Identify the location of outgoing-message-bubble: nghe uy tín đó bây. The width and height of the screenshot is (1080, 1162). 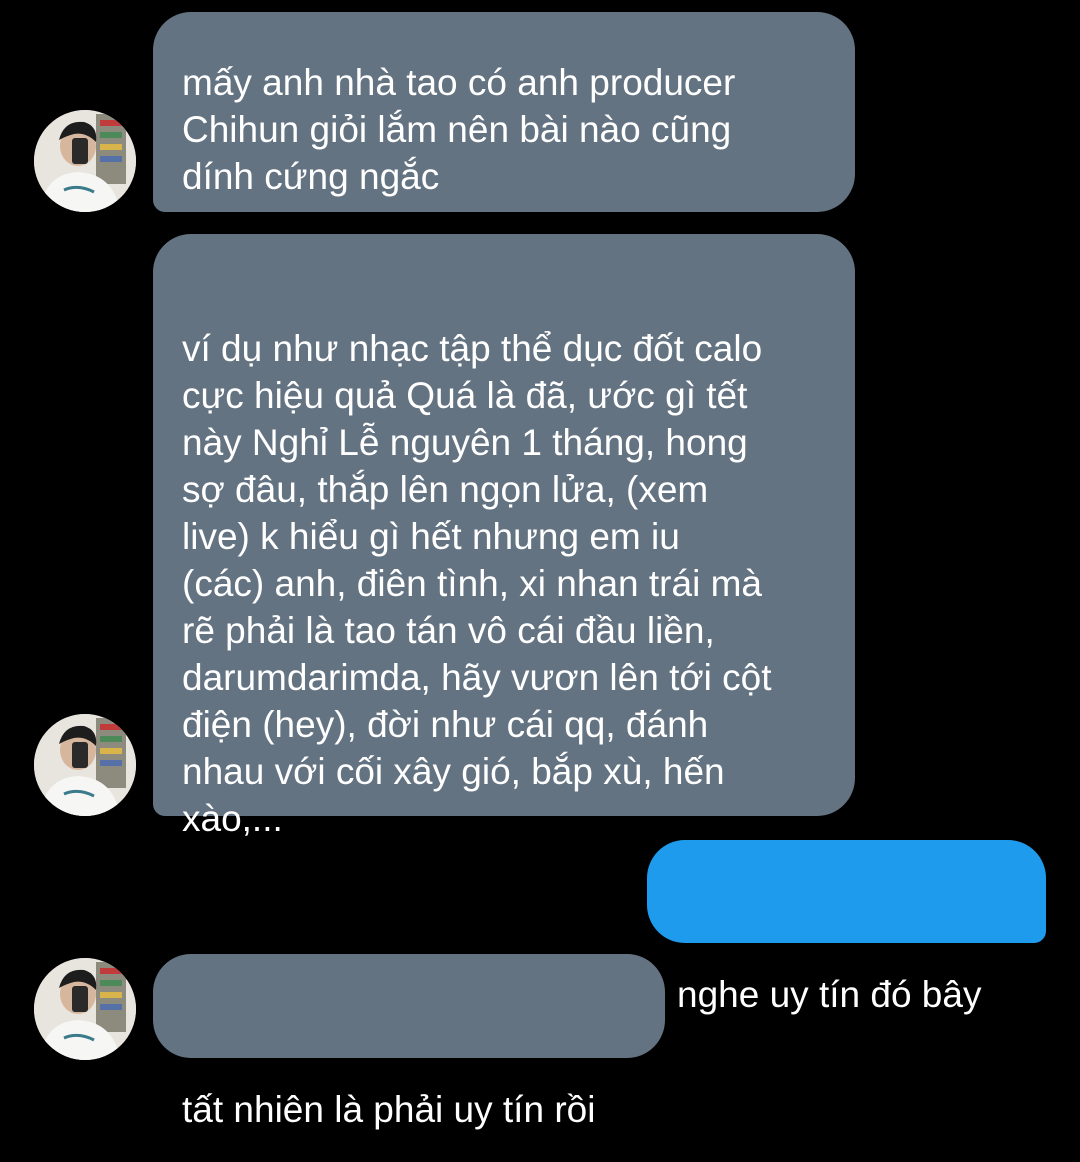
(846, 927).